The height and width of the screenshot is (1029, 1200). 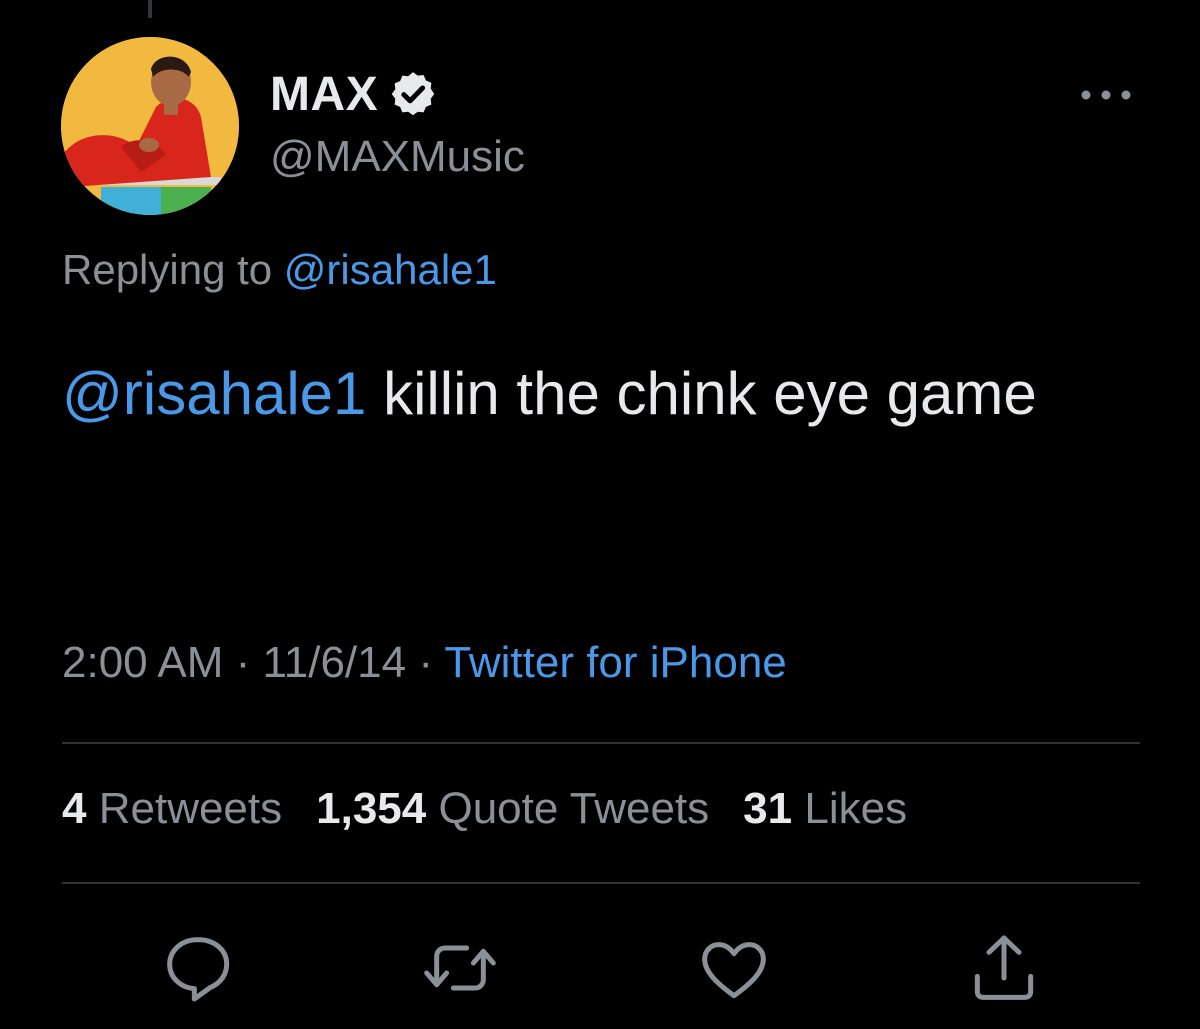 What do you see at coordinates (279, 270) in the screenshot?
I see `replying-to: Replying to @risahale1` at bounding box center [279, 270].